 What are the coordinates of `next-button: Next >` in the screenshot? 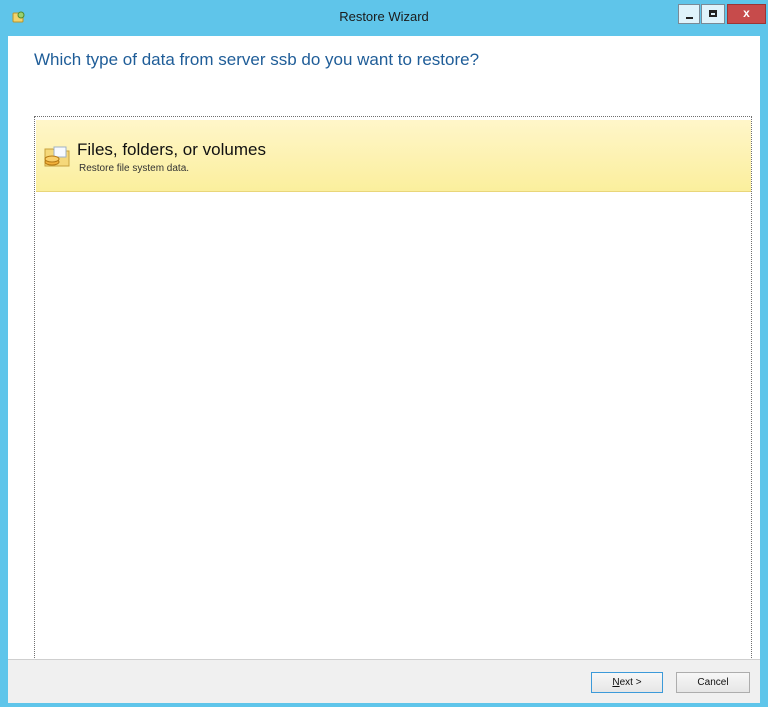 It's located at (627, 682).